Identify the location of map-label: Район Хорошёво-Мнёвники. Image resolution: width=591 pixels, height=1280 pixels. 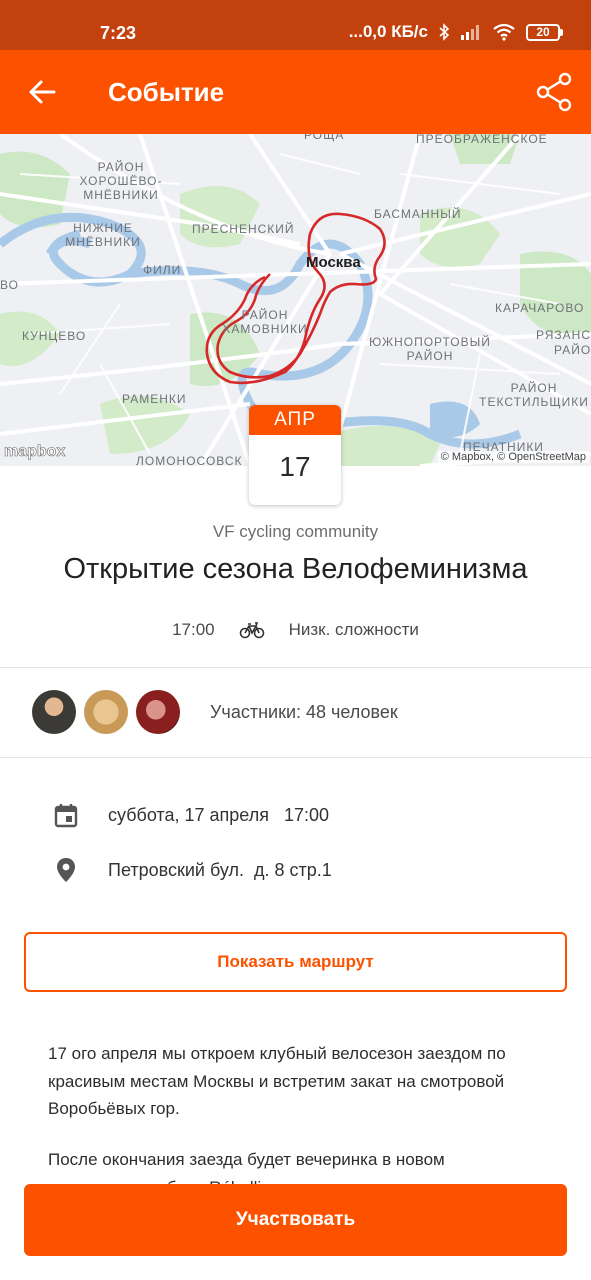
(121, 181).